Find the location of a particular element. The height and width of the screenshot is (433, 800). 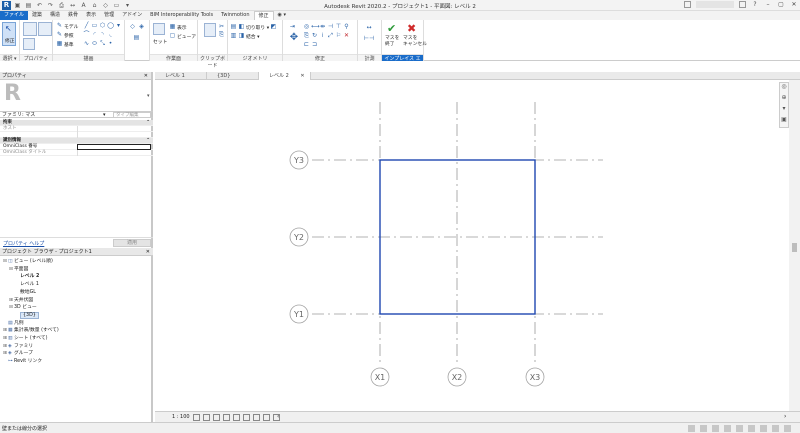

browser-node: {3D} is located at coordinates (27, 315).